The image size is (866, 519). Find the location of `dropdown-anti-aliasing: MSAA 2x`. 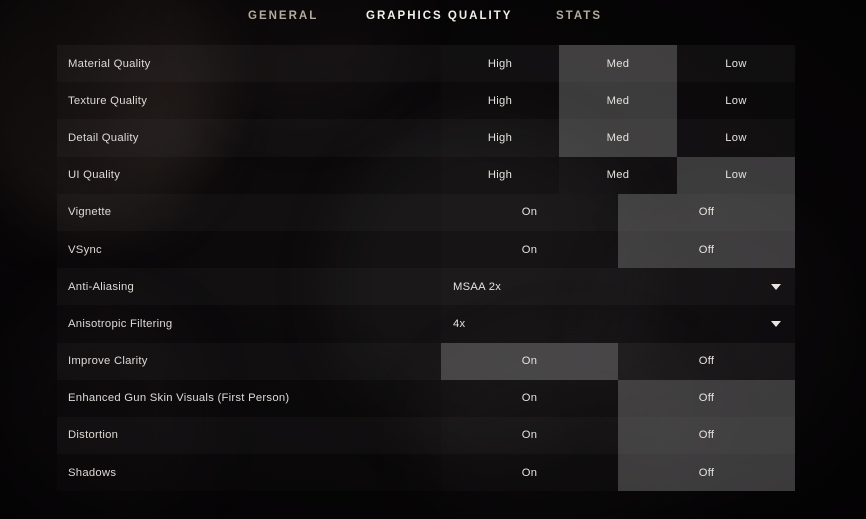

dropdown-anti-aliasing: MSAA 2x is located at coordinates (618, 286).